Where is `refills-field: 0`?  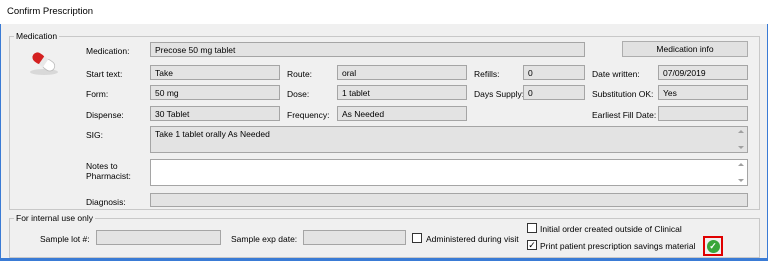
refills-field: 0 is located at coordinates (554, 72).